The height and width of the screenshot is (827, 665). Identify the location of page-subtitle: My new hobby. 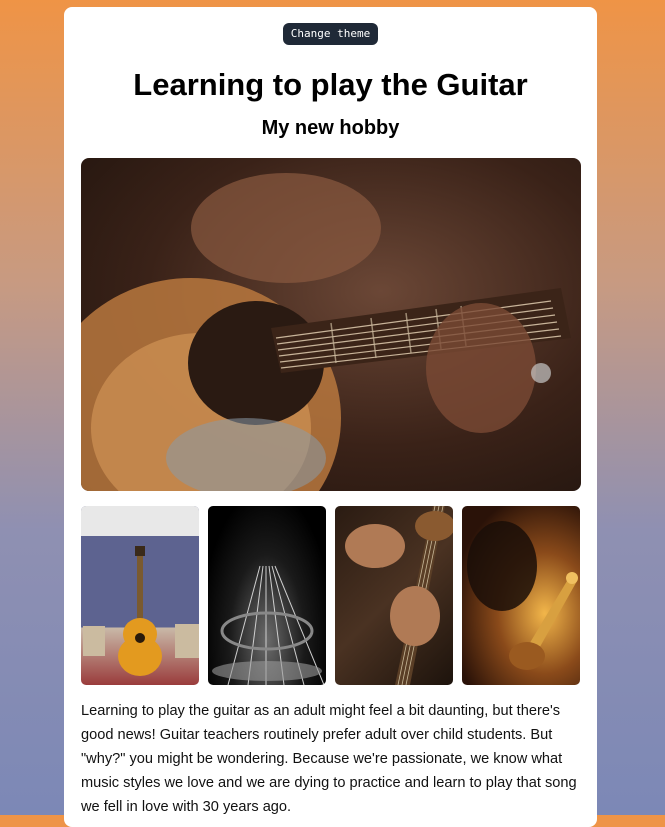
(330, 128).